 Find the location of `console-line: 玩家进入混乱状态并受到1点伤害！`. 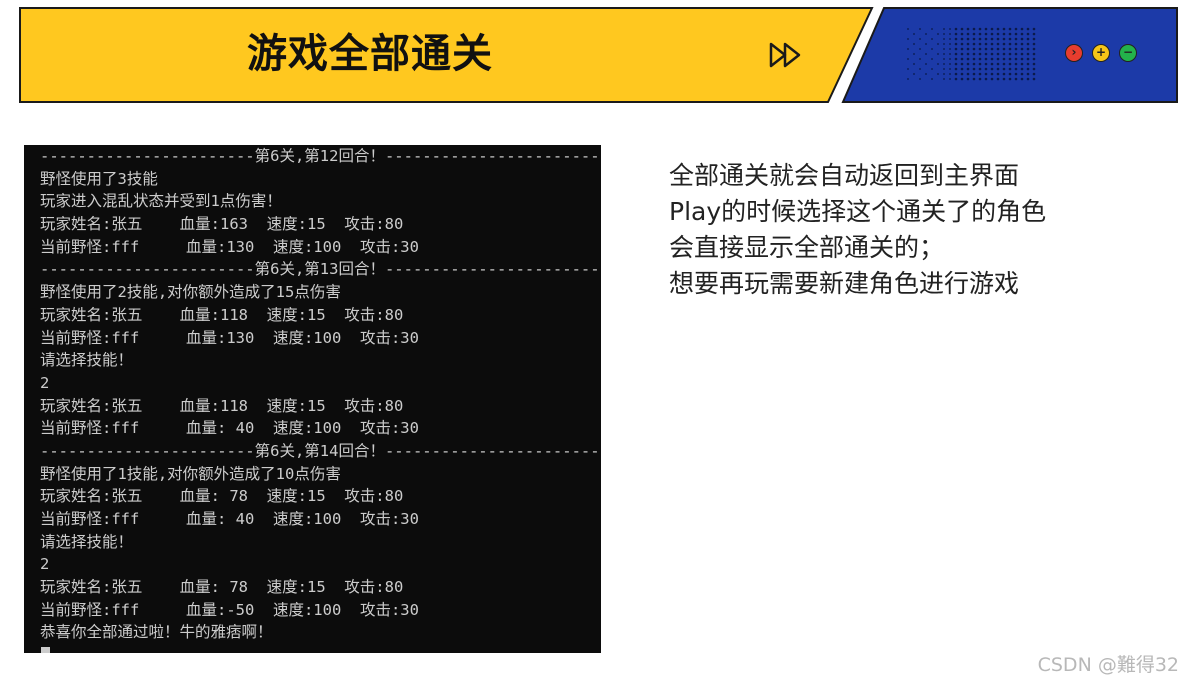

console-line: 玩家进入混乱状态并受到1点伤害！ is located at coordinates (161, 201).